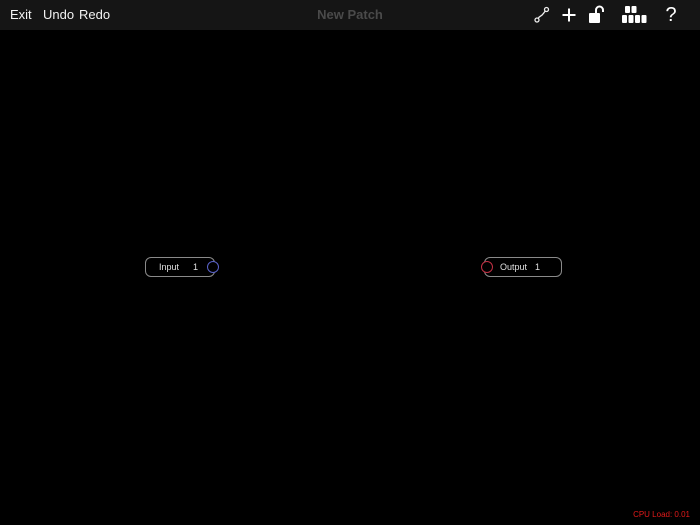  Describe the element at coordinates (671, 15) in the screenshot. I see `help-icon: ?` at that location.